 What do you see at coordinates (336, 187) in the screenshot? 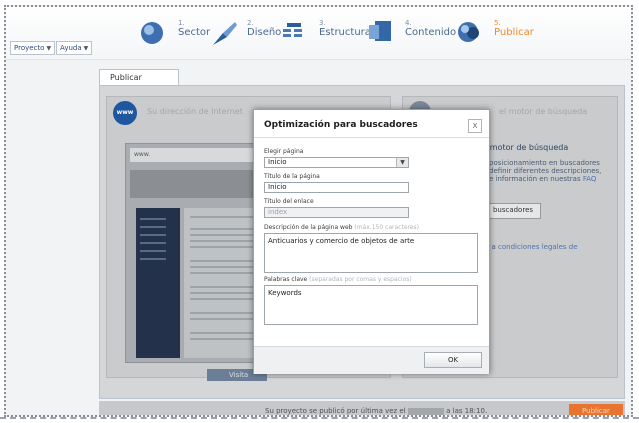
I see `page-title-field: Inicio` at bounding box center [336, 187].